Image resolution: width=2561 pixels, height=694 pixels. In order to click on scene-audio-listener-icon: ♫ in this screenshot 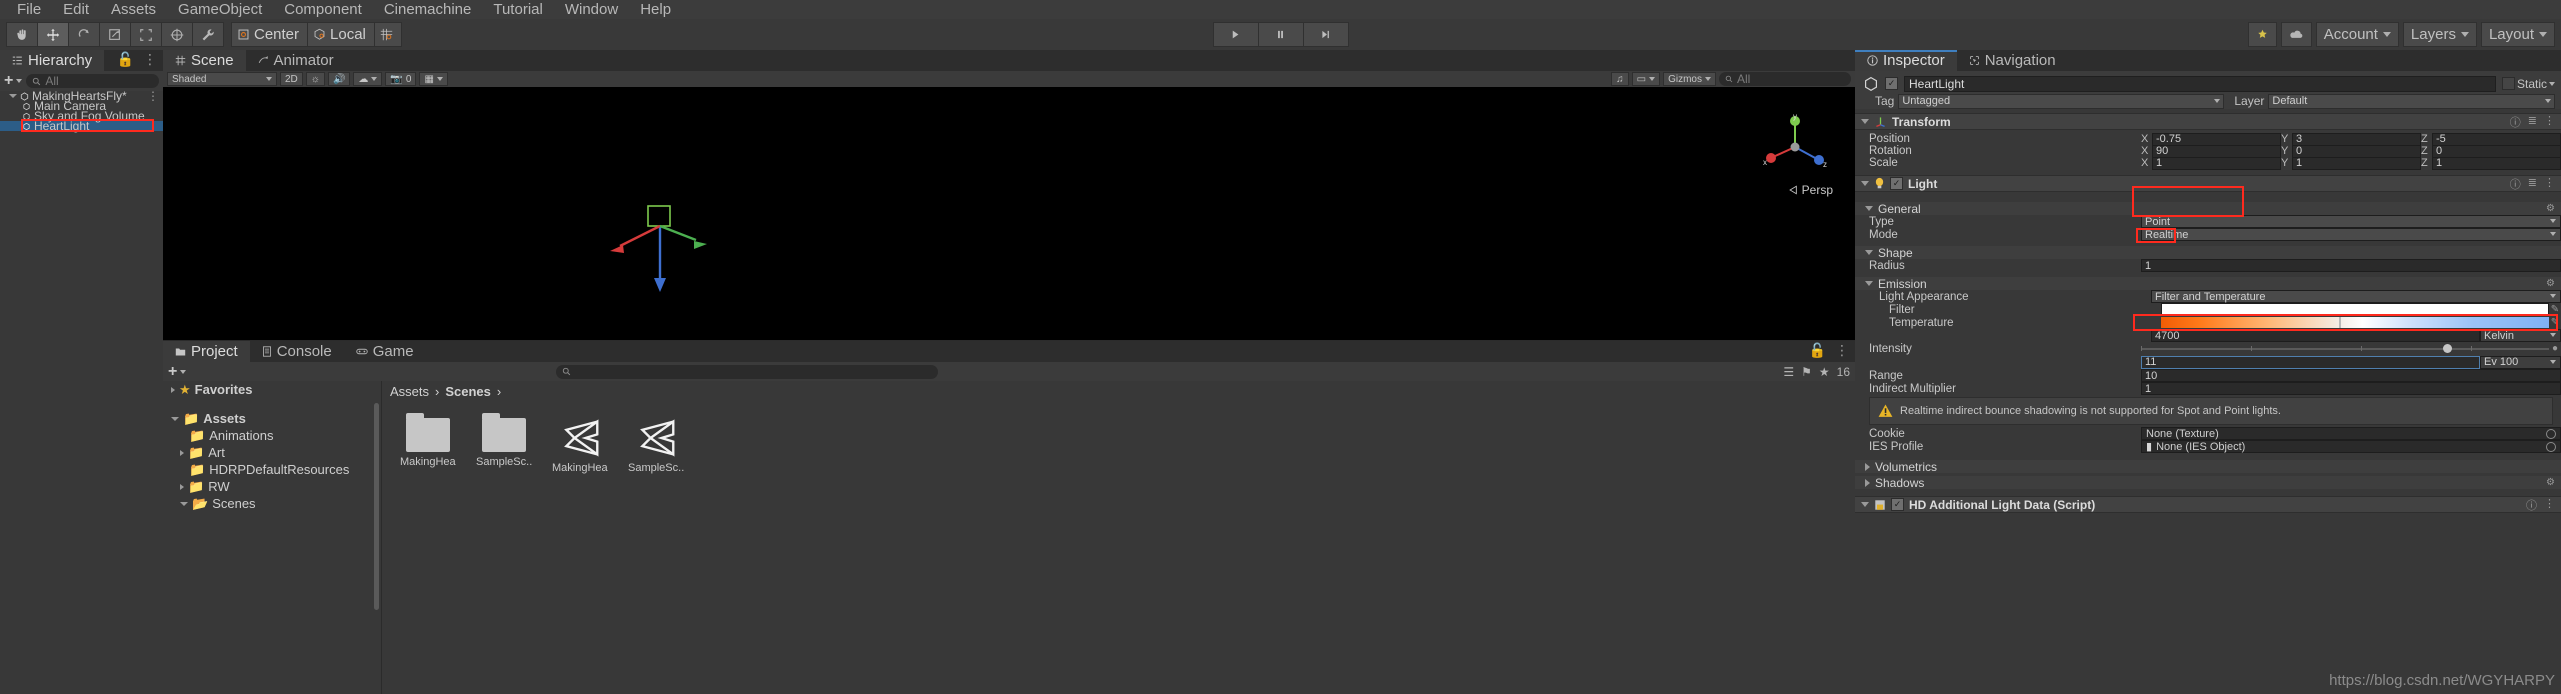, I will do `click(1620, 79)`.